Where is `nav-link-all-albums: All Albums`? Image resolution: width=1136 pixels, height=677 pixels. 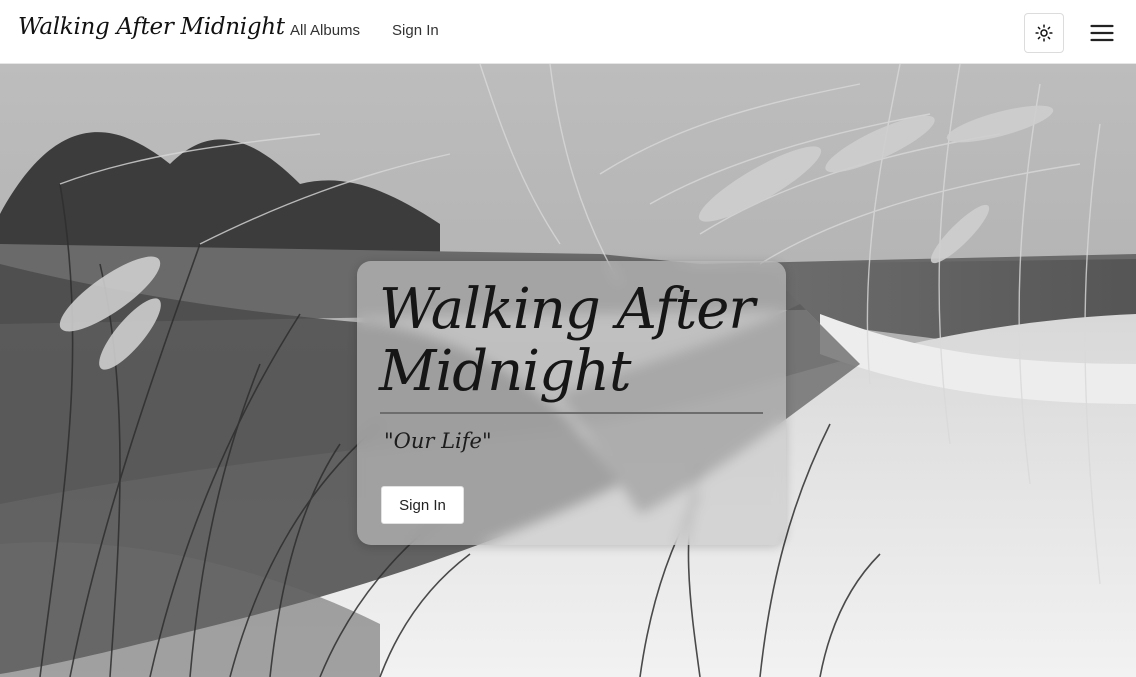 nav-link-all-albums: All Albums is located at coordinates (325, 30).